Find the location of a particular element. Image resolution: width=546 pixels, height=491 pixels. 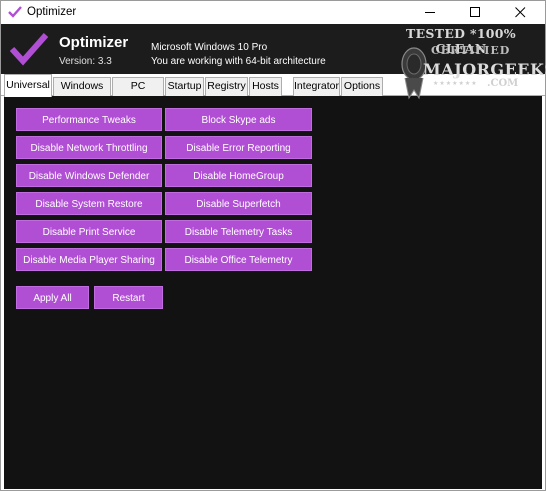

tab-windows-10: Windows 10 is located at coordinates (82, 93).